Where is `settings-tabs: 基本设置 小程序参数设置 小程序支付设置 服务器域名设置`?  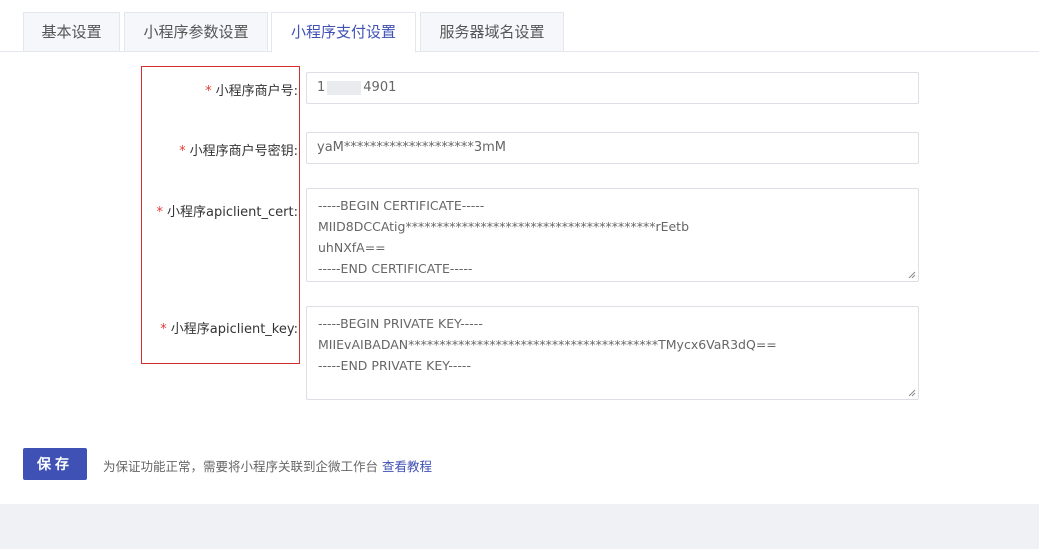
settings-tabs: 基本设置 小程序参数设置 小程序支付设置 服务器域名设置 is located at coordinates (519, 26).